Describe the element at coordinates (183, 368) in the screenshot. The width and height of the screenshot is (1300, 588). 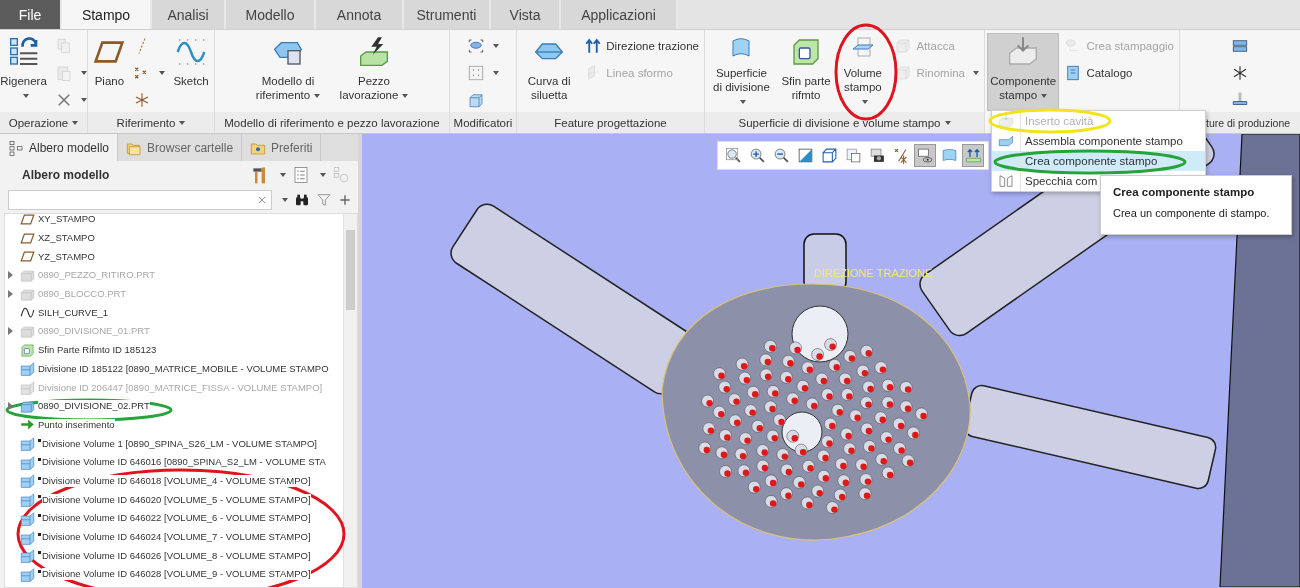
I see `tree-item: Divisione ID 185122 [0890_MATRICE_MOBILE - VOLUME STAMPO` at that location.